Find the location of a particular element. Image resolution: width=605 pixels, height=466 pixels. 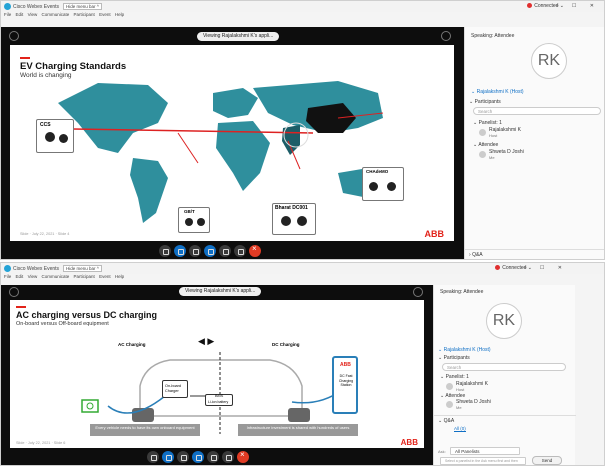

slide-accent-dash is located at coordinates (25, 58).